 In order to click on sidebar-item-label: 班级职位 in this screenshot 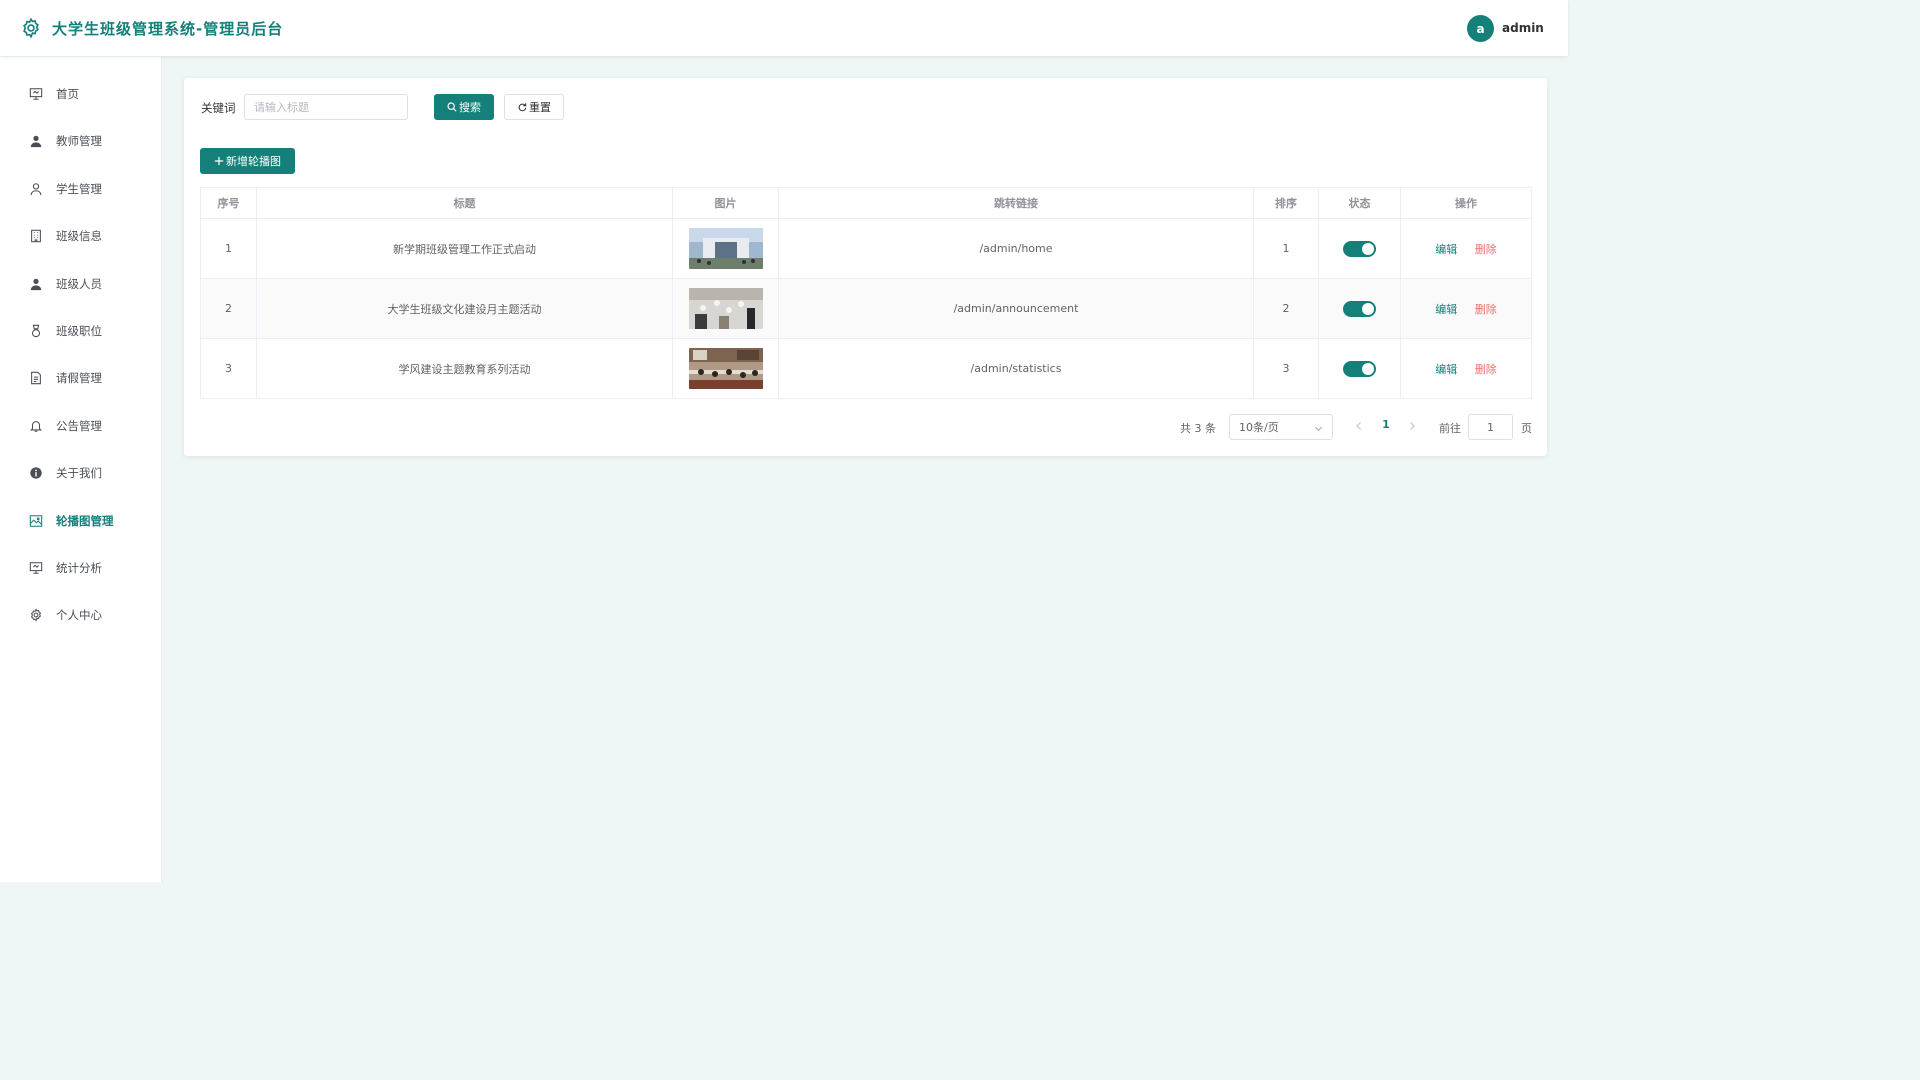, I will do `click(79, 331)`.